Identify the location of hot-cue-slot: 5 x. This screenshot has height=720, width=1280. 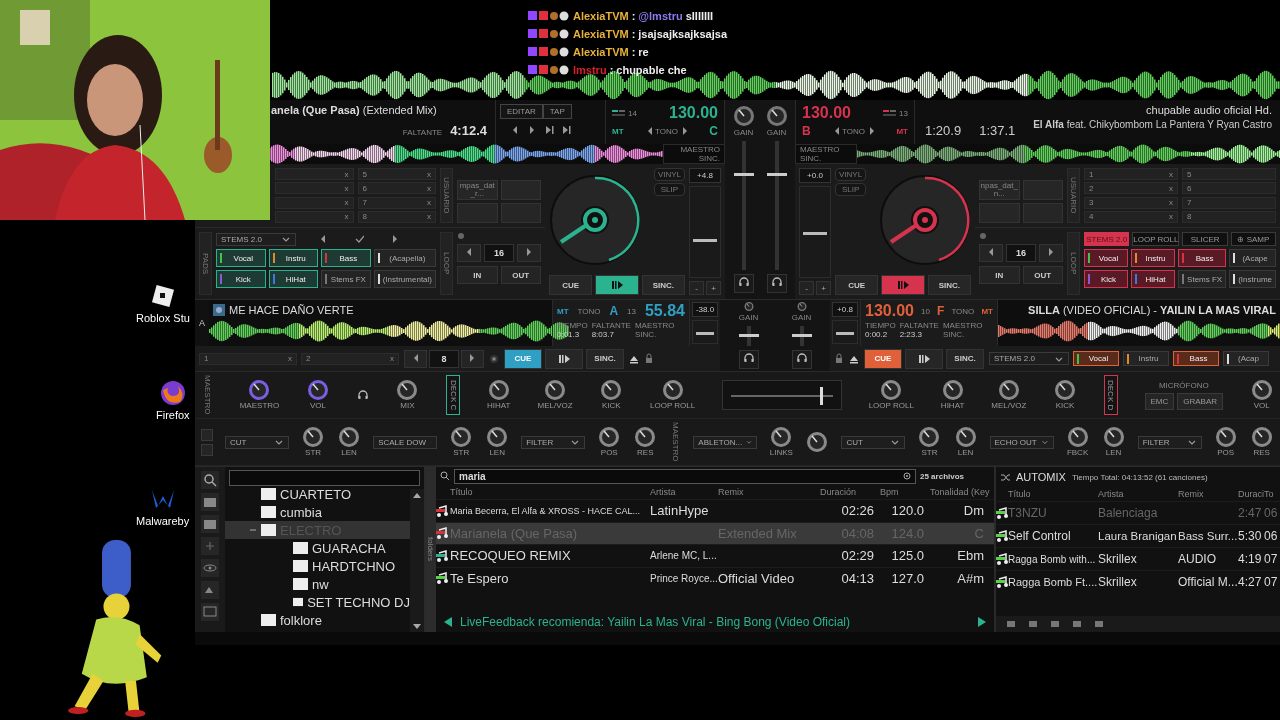
(396, 174).